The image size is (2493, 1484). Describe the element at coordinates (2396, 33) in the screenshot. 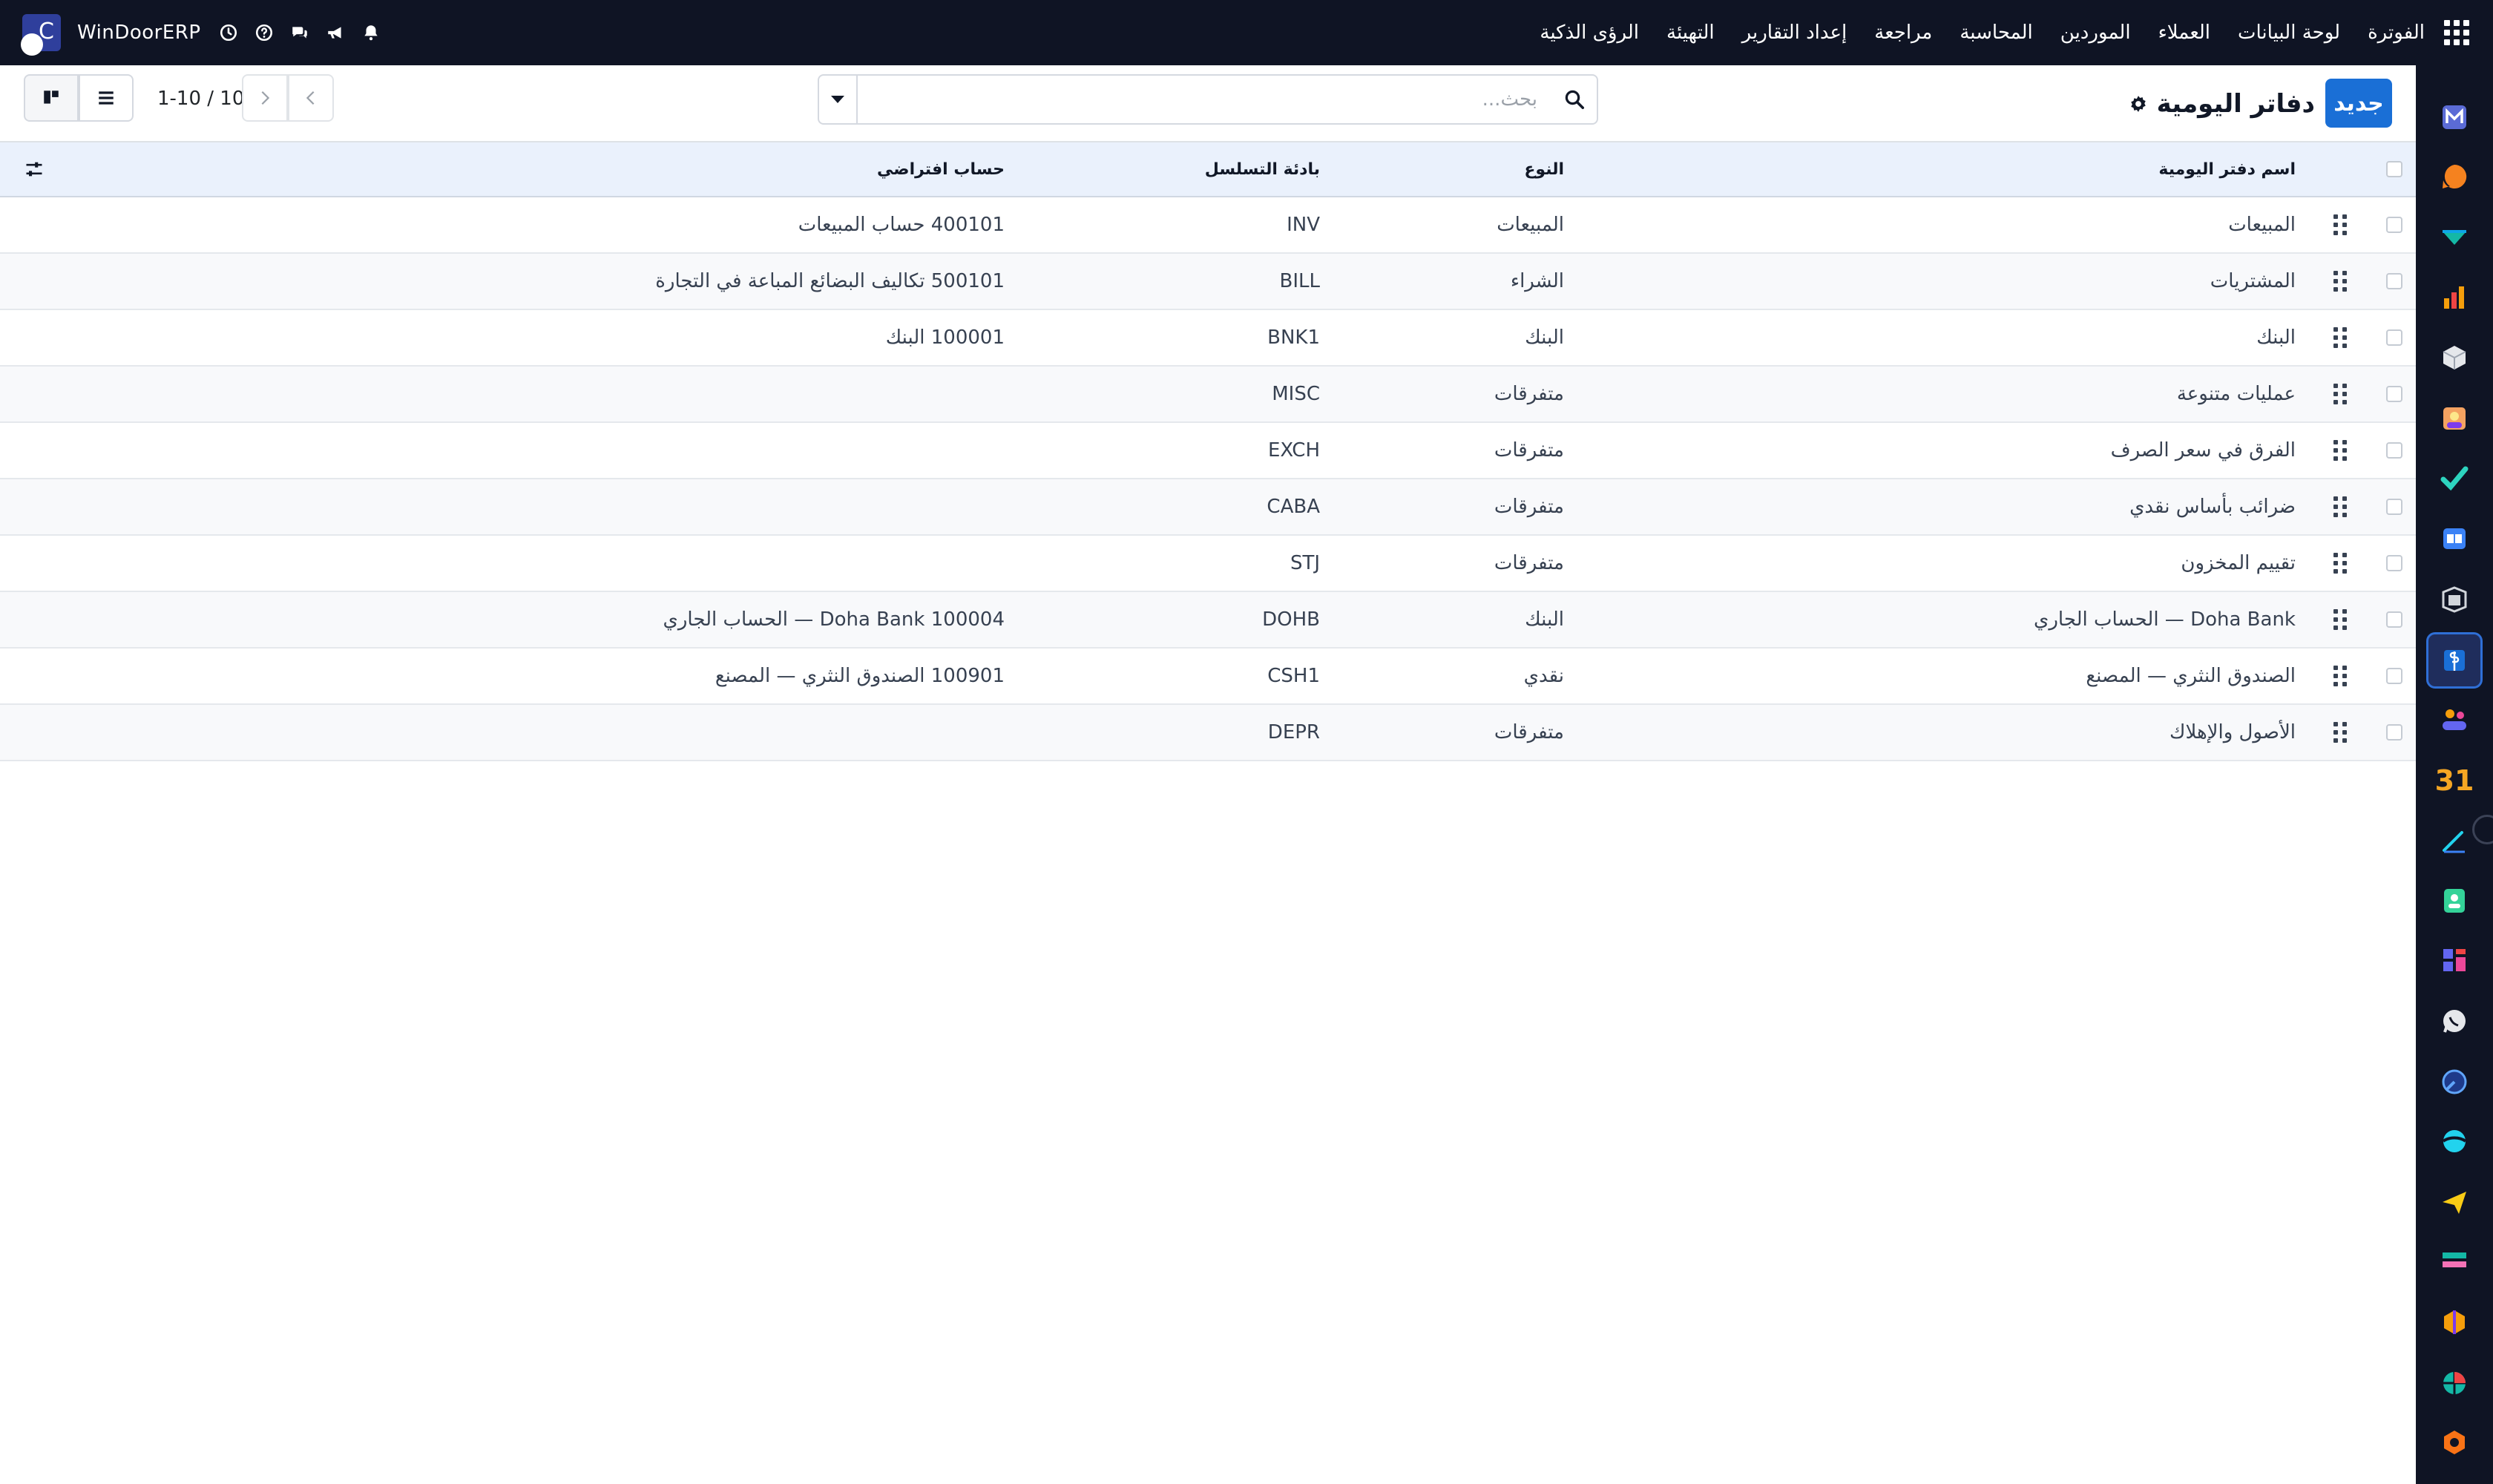

I see `menu-item-invoicing: الفوترة` at that location.